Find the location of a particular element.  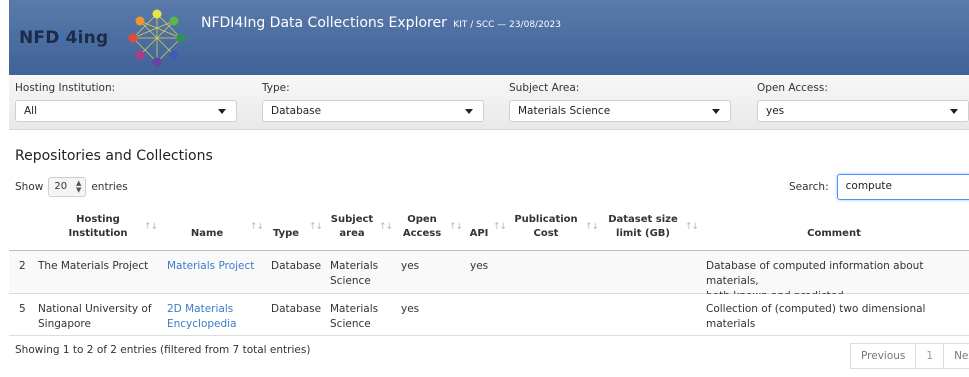

cell-name-link: Materials Project is located at coordinates (210, 266).